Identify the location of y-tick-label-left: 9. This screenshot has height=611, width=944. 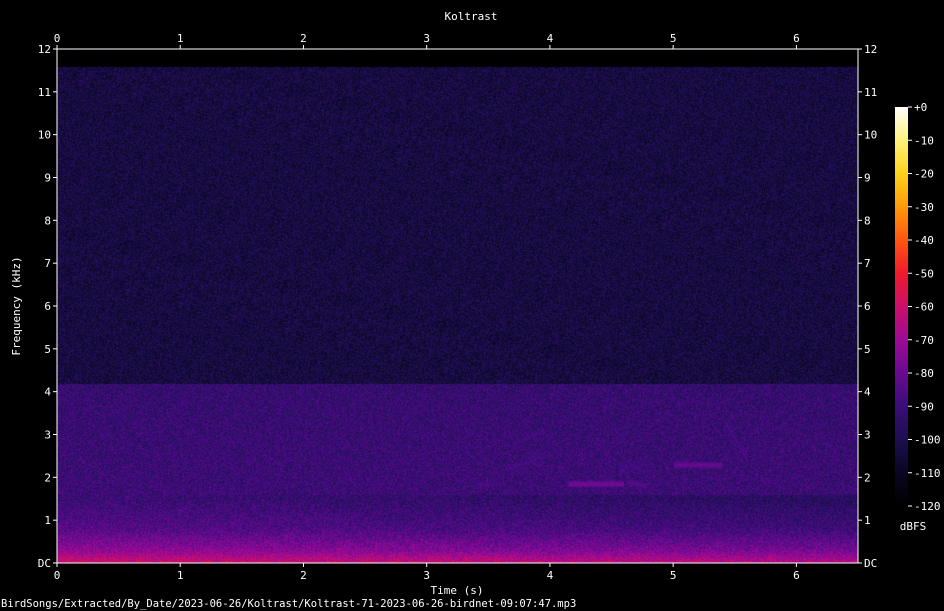
(47, 178).